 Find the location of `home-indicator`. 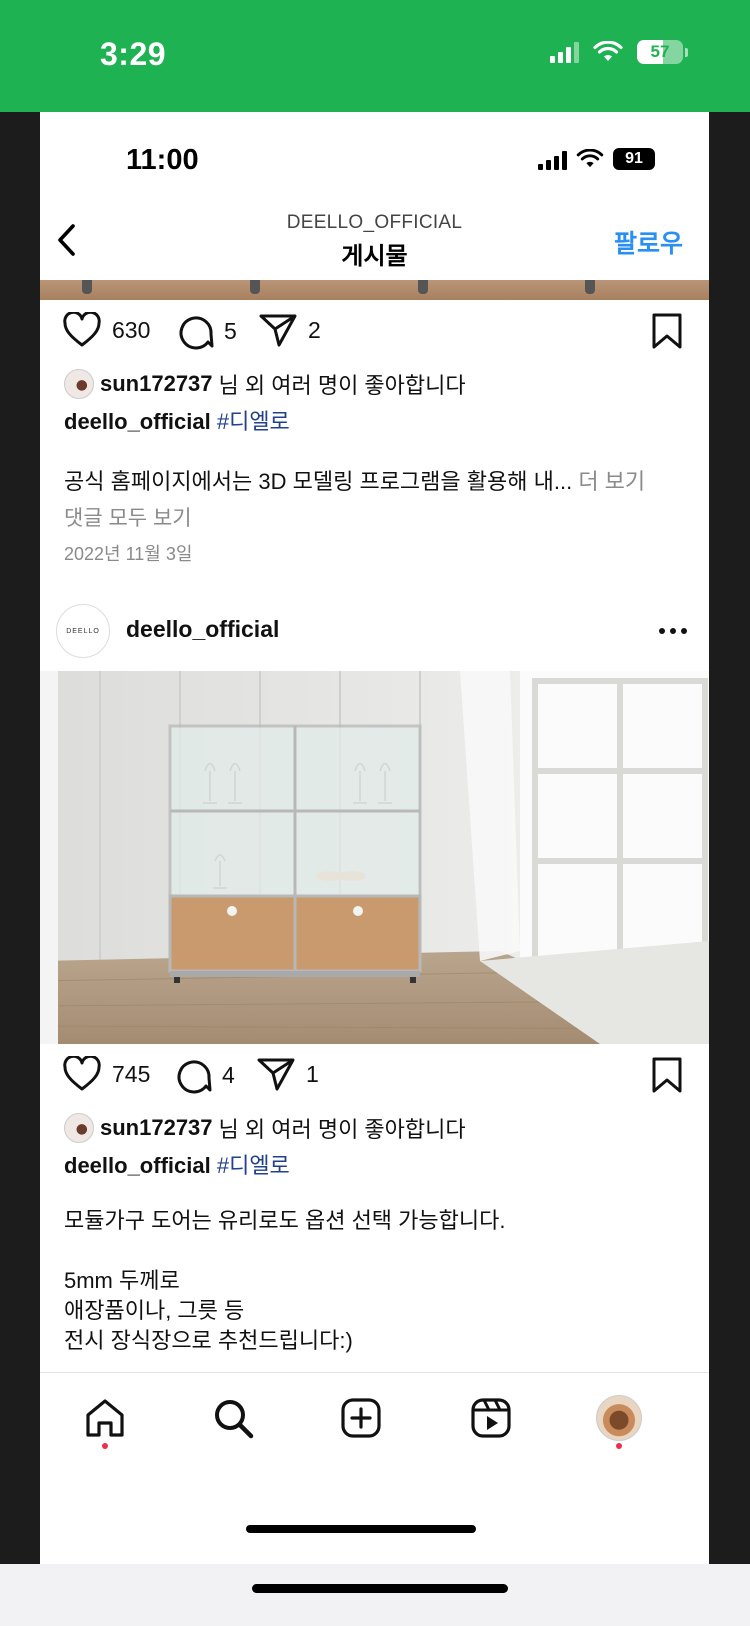

home-indicator is located at coordinates (361, 1529).